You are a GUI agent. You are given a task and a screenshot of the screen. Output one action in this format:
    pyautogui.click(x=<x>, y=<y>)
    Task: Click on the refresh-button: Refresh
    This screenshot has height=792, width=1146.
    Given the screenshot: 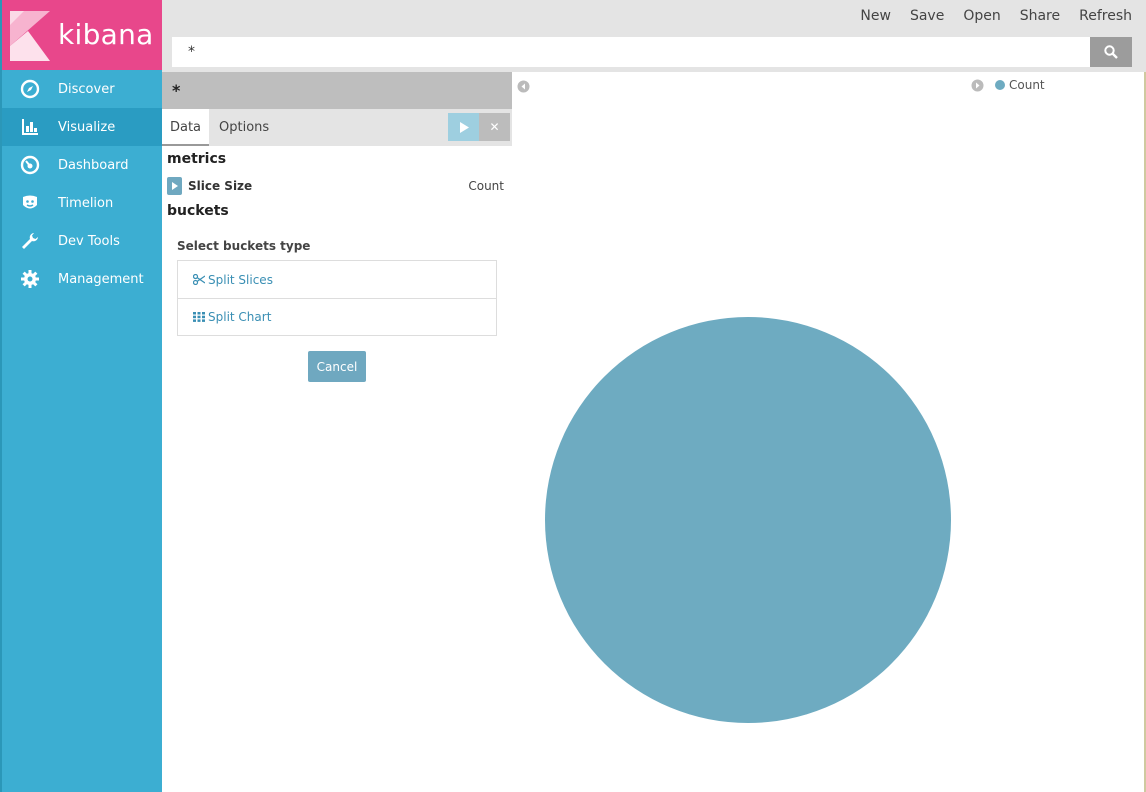 What is the action you would take?
    pyautogui.click(x=1105, y=16)
    